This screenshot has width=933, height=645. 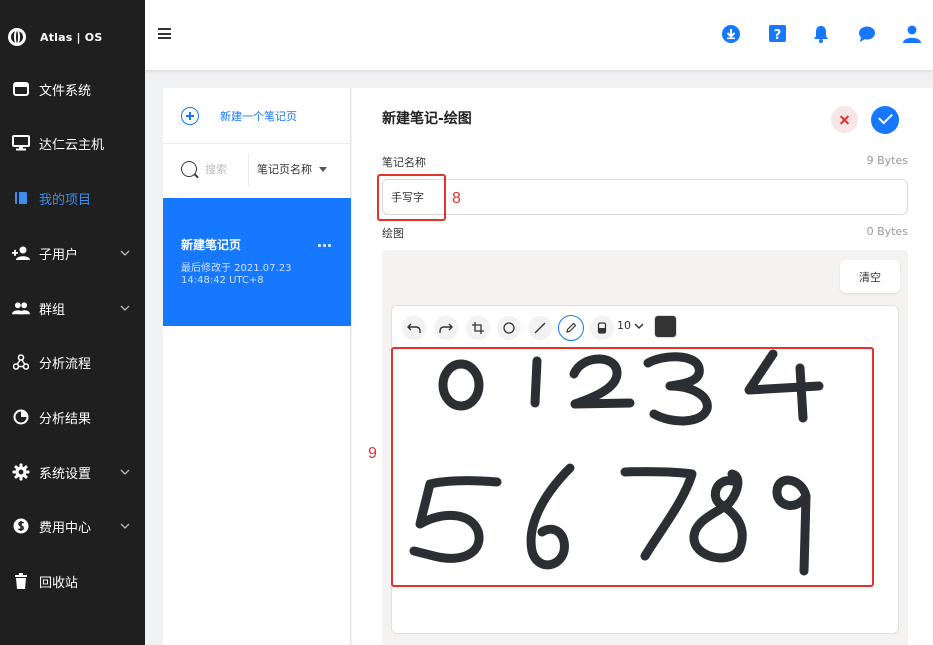 I want to click on note-name-label: 笔记名称, so click(x=404, y=162).